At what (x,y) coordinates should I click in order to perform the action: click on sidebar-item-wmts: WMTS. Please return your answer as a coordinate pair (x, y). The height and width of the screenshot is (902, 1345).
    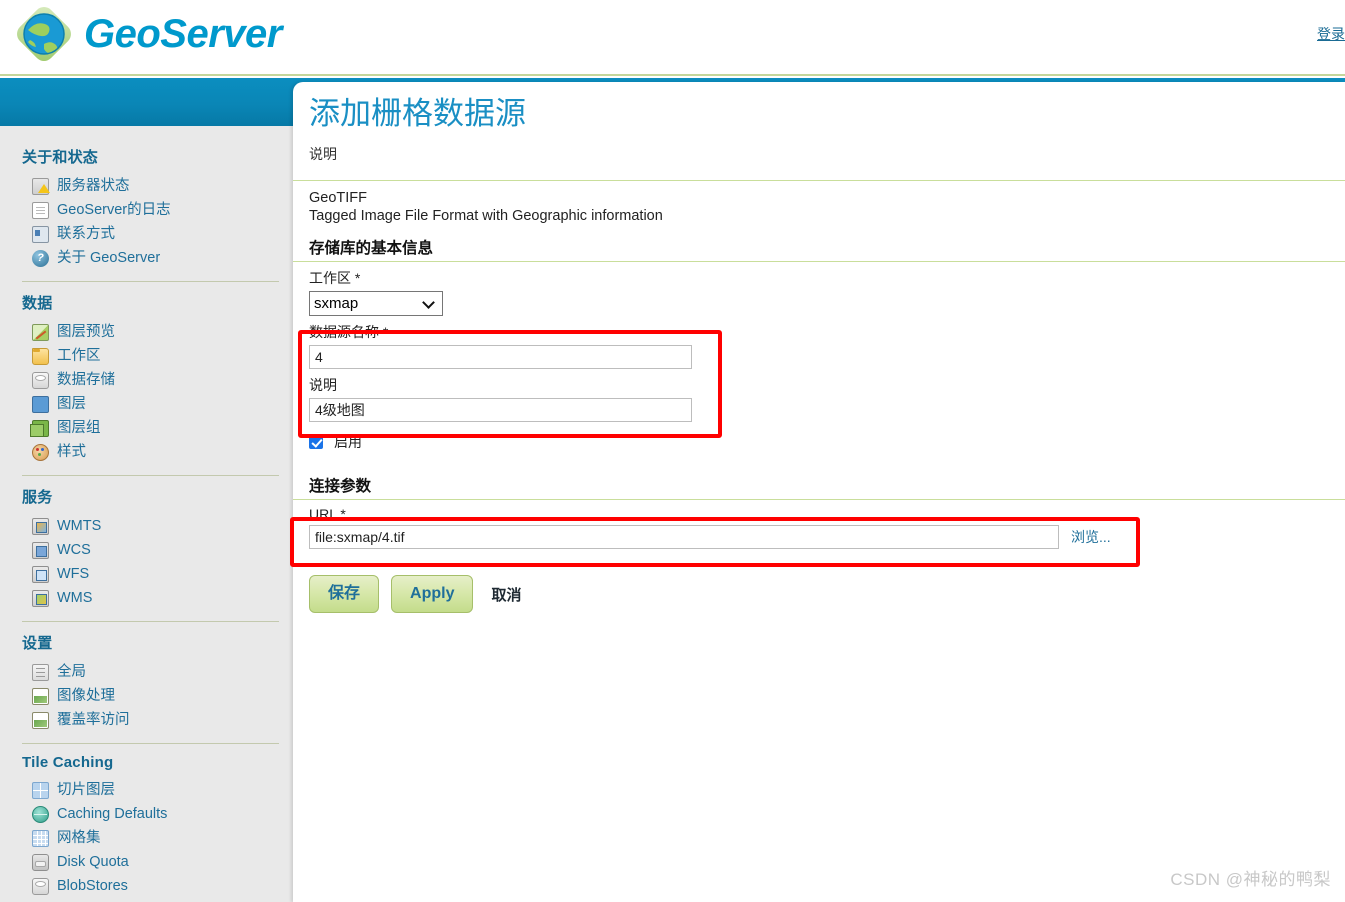
    Looking at the image, I should click on (150, 526).